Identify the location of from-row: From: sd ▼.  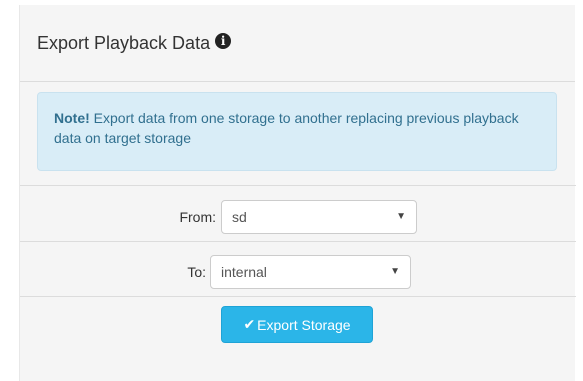
(298, 217).